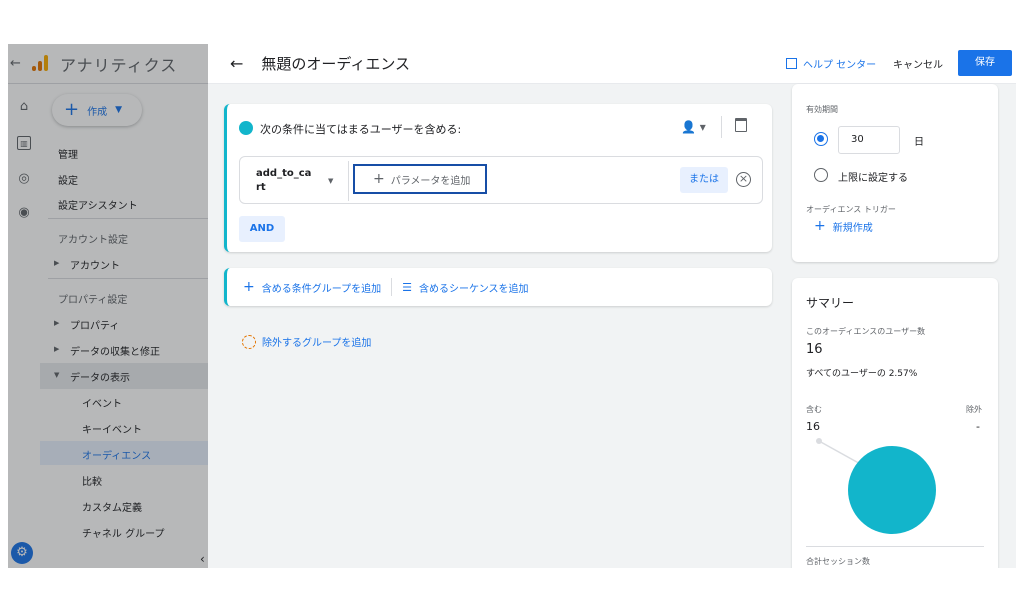 This screenshot has width=1024, height=614. Describe the element at coordinates (116, 454) in the screenshot. I see `nav-audiences: オーディエンス` at that location.